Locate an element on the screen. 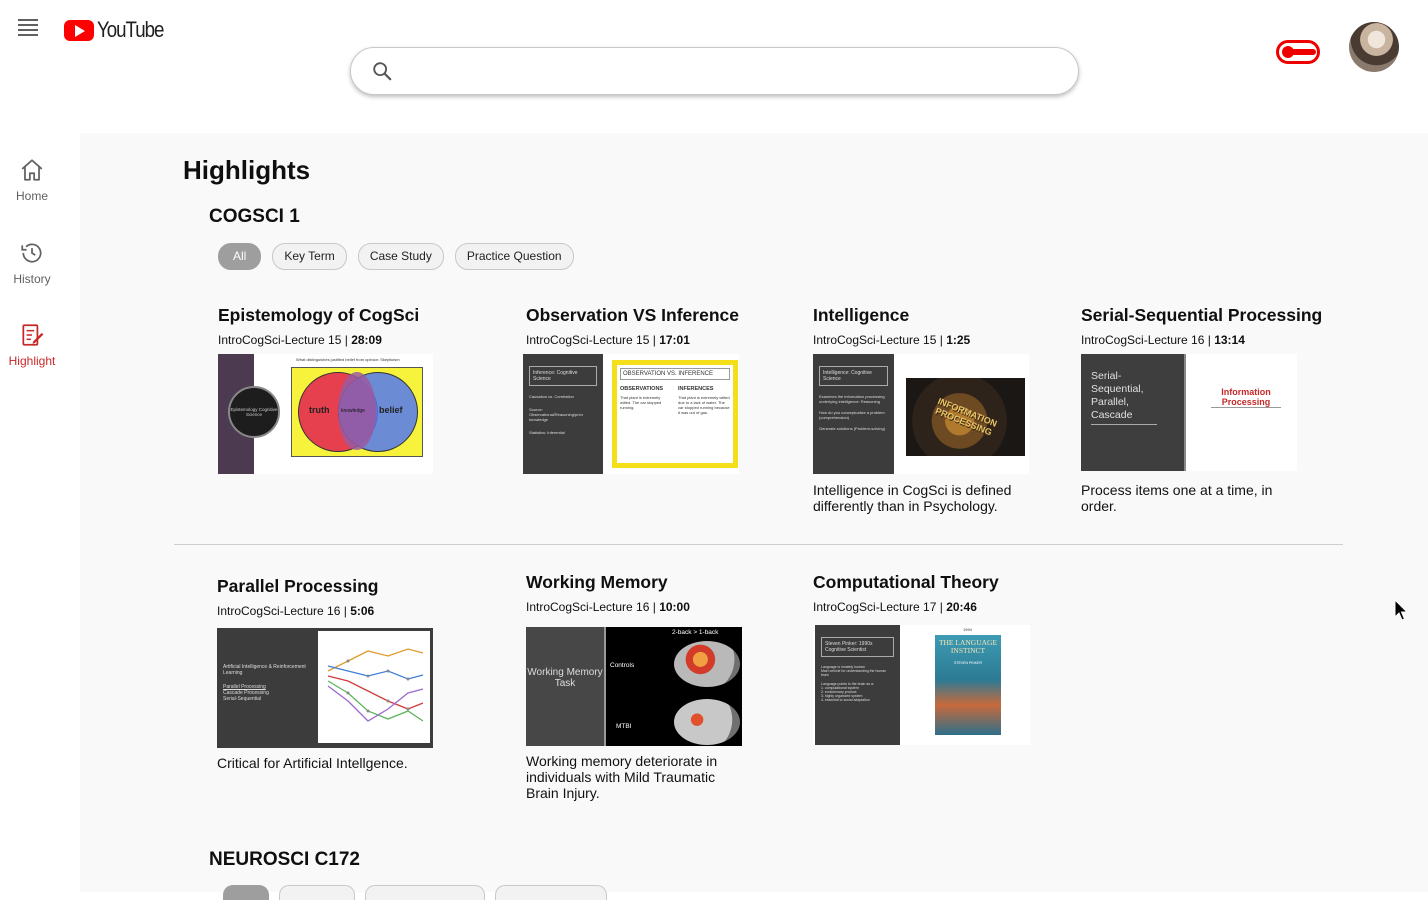  highlight-icon is located at coordinates (33, 335).